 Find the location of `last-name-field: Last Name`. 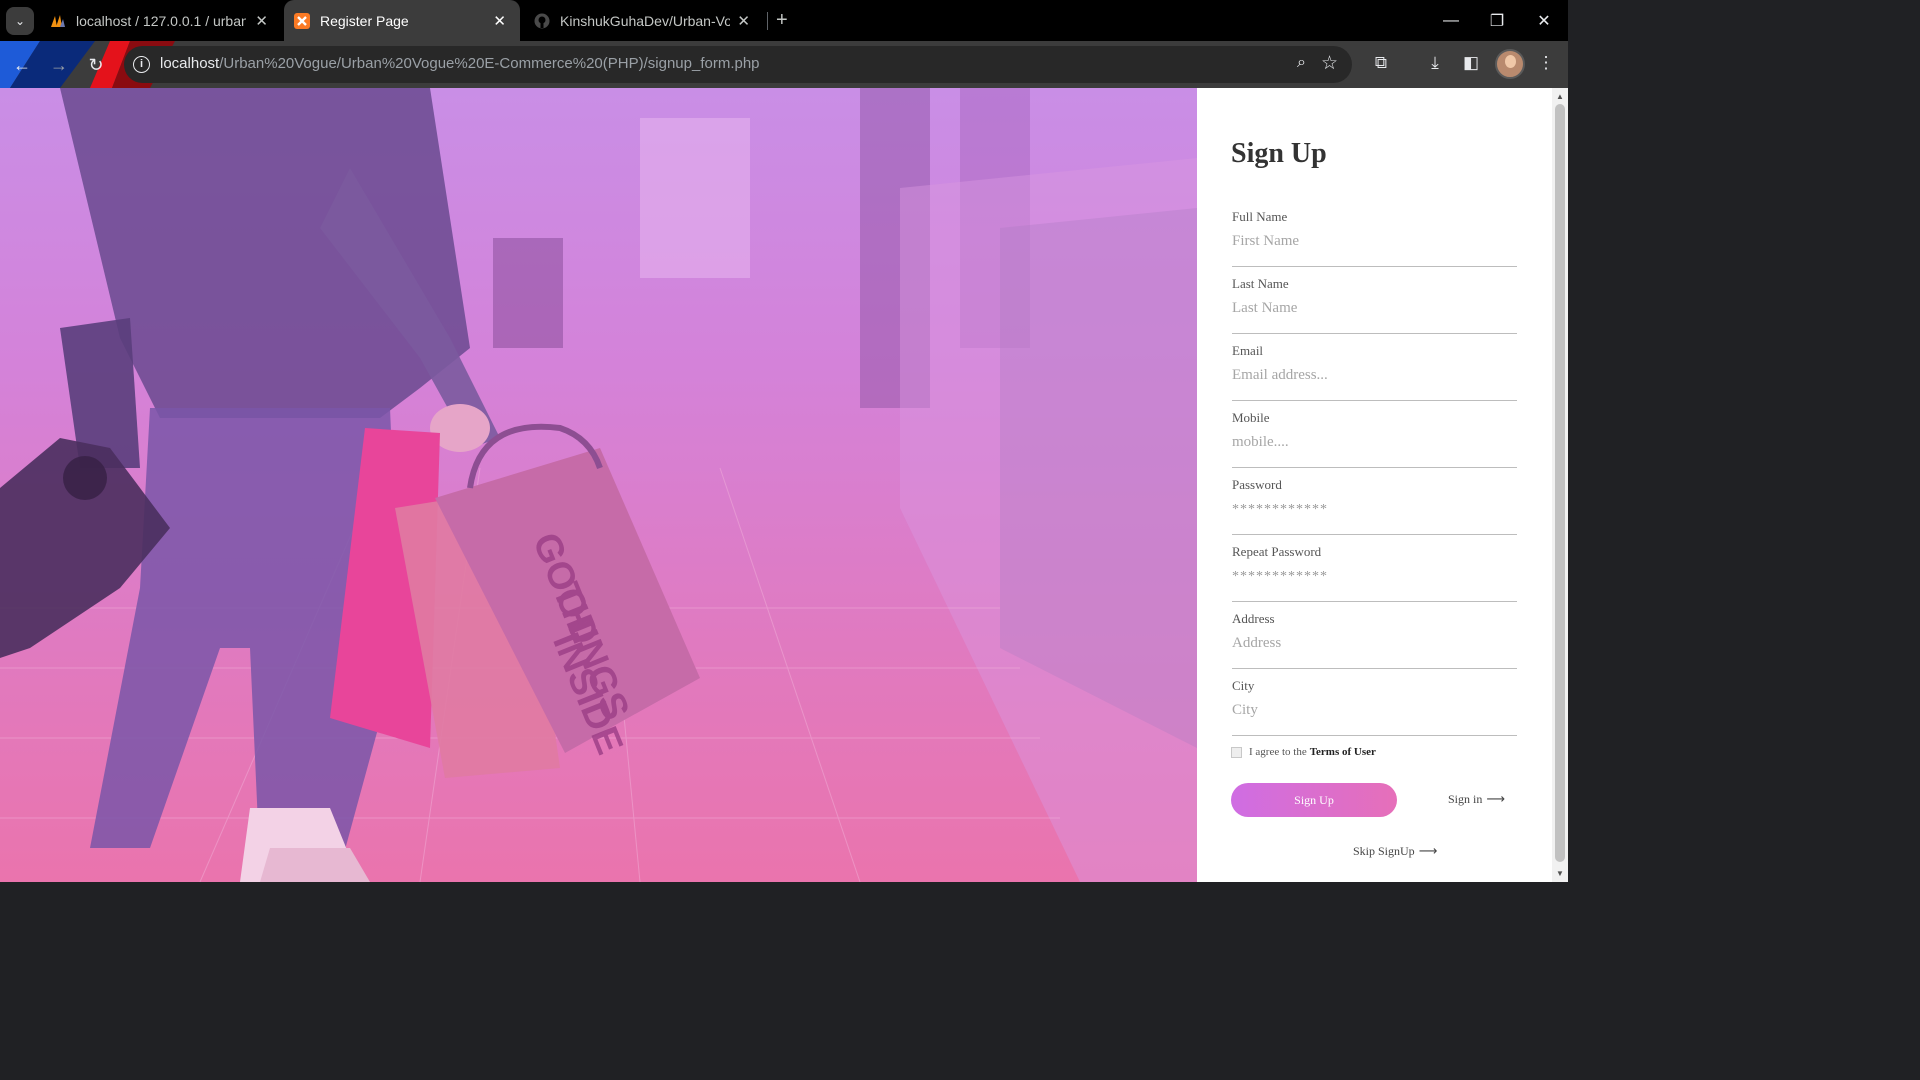

last-name-field: Last Name is located at coordinates (1374, 305).